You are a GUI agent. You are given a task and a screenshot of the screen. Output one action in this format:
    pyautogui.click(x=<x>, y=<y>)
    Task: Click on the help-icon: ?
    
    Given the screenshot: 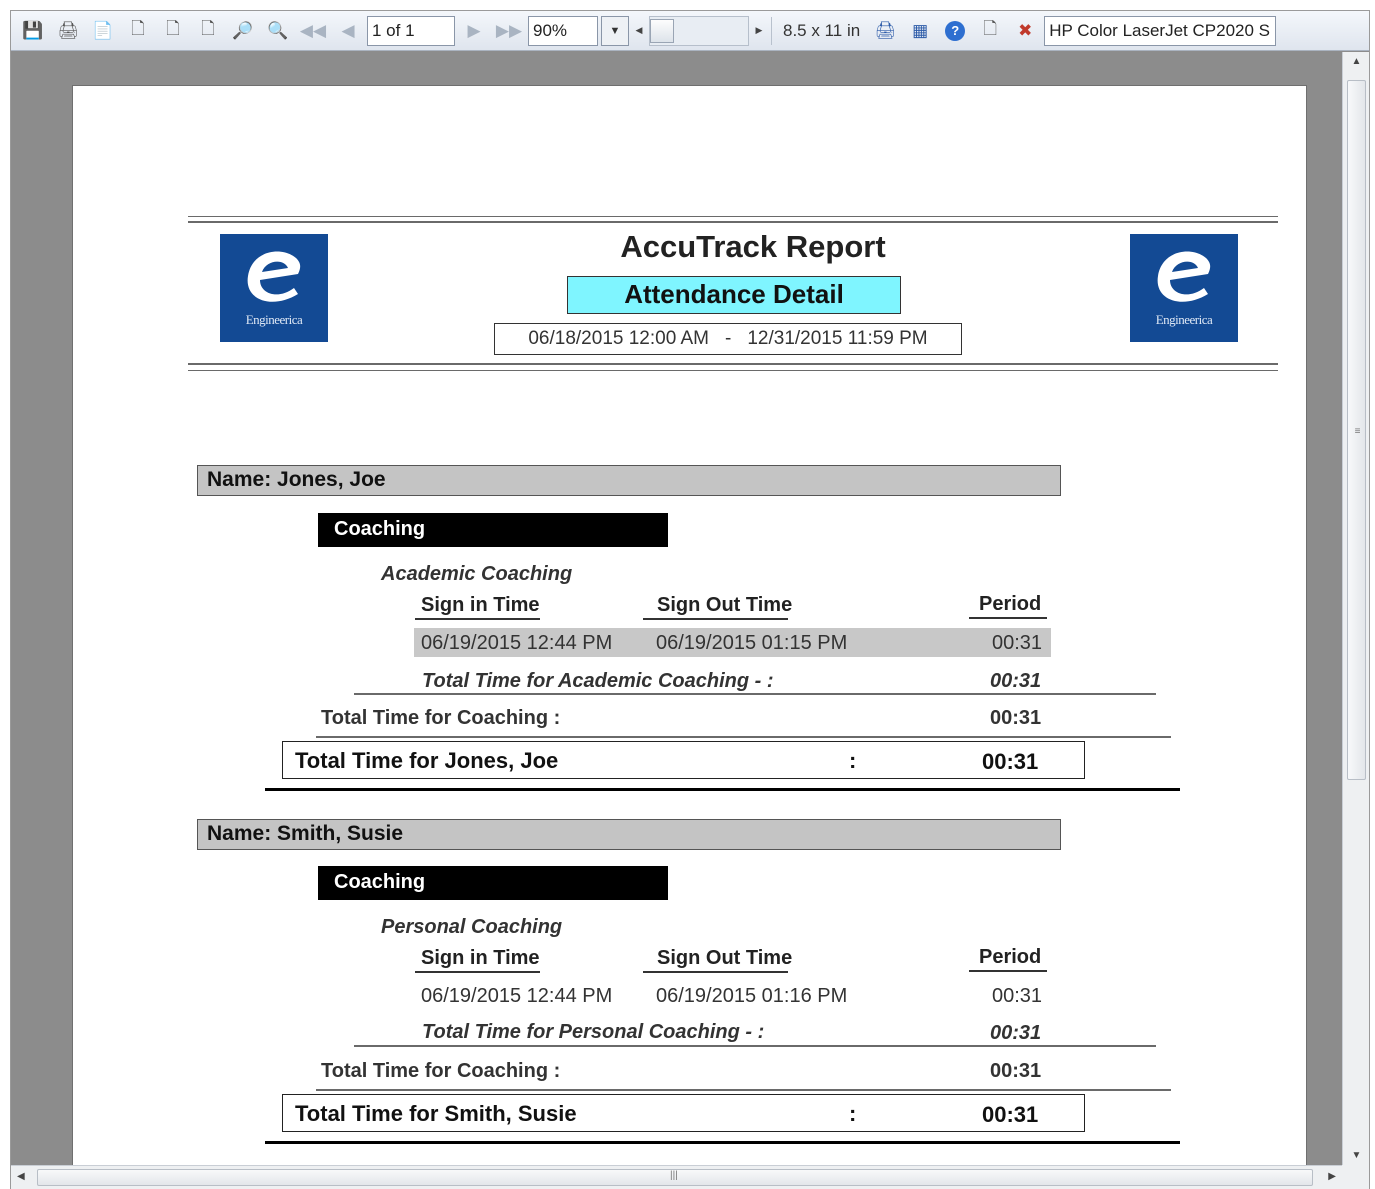 What is the action you would take?
    pyautogui.click(x=955, y=31)
    